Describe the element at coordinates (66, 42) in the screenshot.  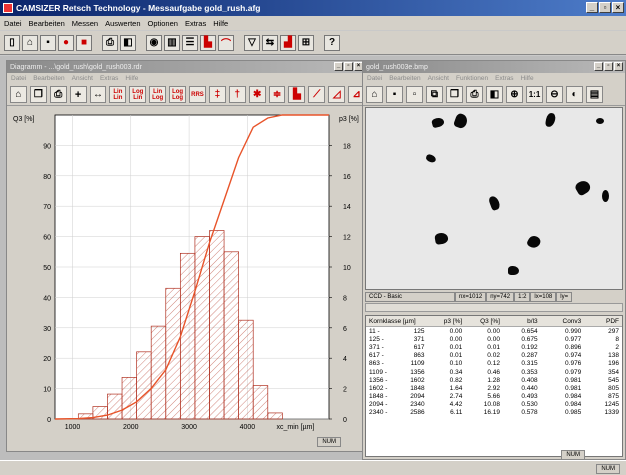
I see `record-icon: ●` at that location.